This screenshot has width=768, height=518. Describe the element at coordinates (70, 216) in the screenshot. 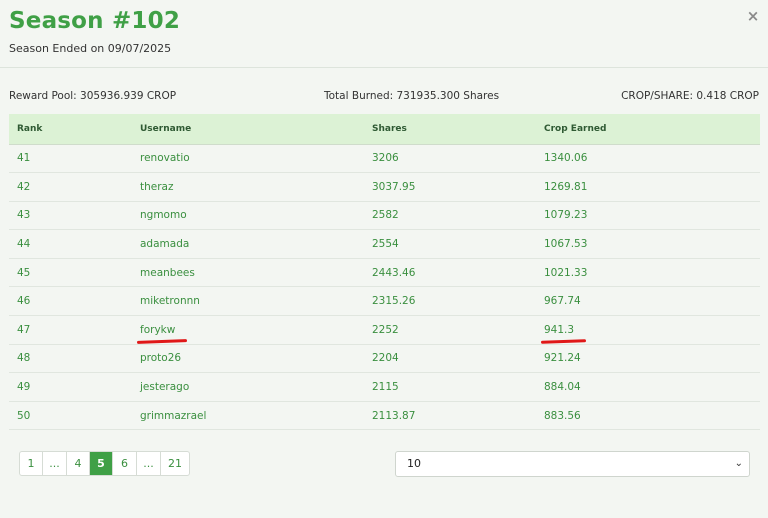

I see `cell-rank: 43` at that location.